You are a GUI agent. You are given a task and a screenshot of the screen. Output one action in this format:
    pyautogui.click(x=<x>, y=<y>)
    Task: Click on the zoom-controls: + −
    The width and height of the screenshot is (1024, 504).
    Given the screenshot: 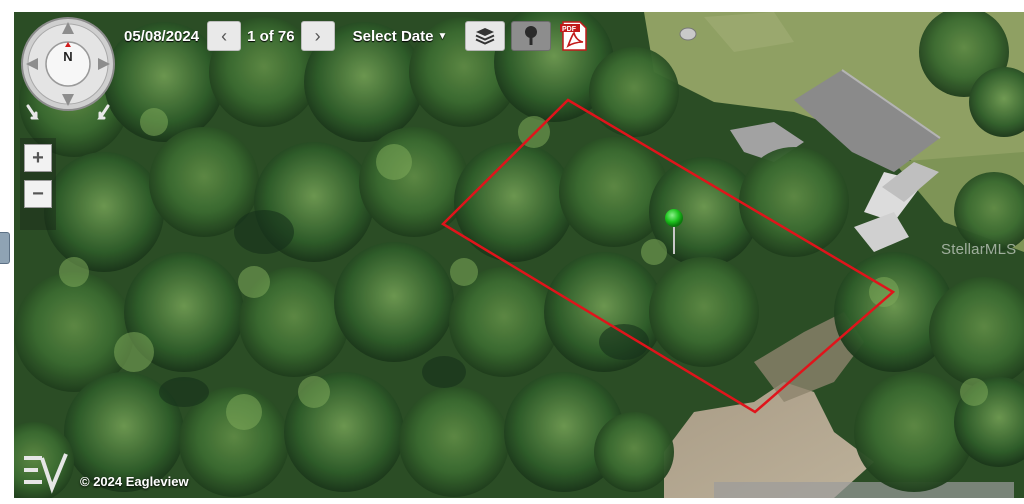 What is the action you would take?
    pyautogui.click(x=38, y=184)
    